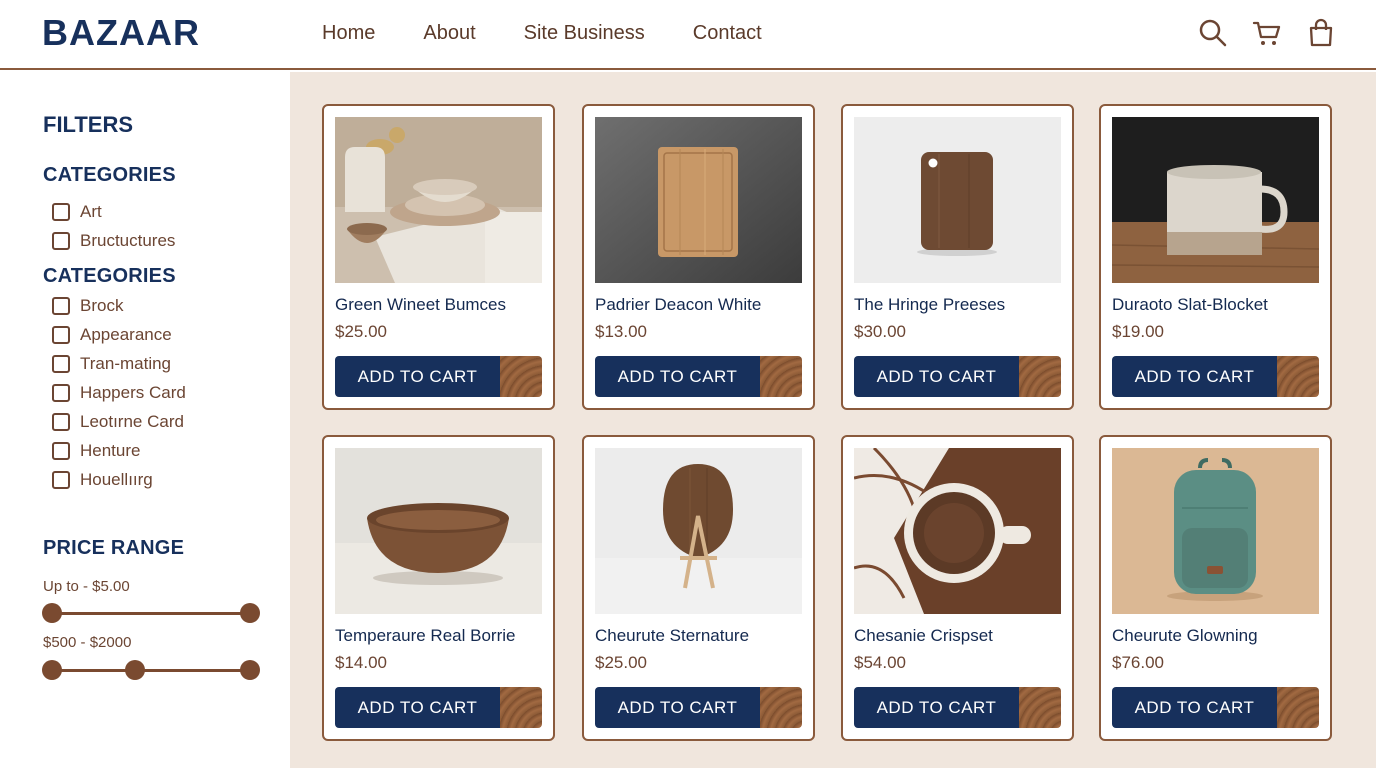 Image resolution: width=1376 pixels, height=768 pixels. Describe the element at coordinates (929, 305) in the screenshot. I see `product-name: The Hringe Preeses` at that location.